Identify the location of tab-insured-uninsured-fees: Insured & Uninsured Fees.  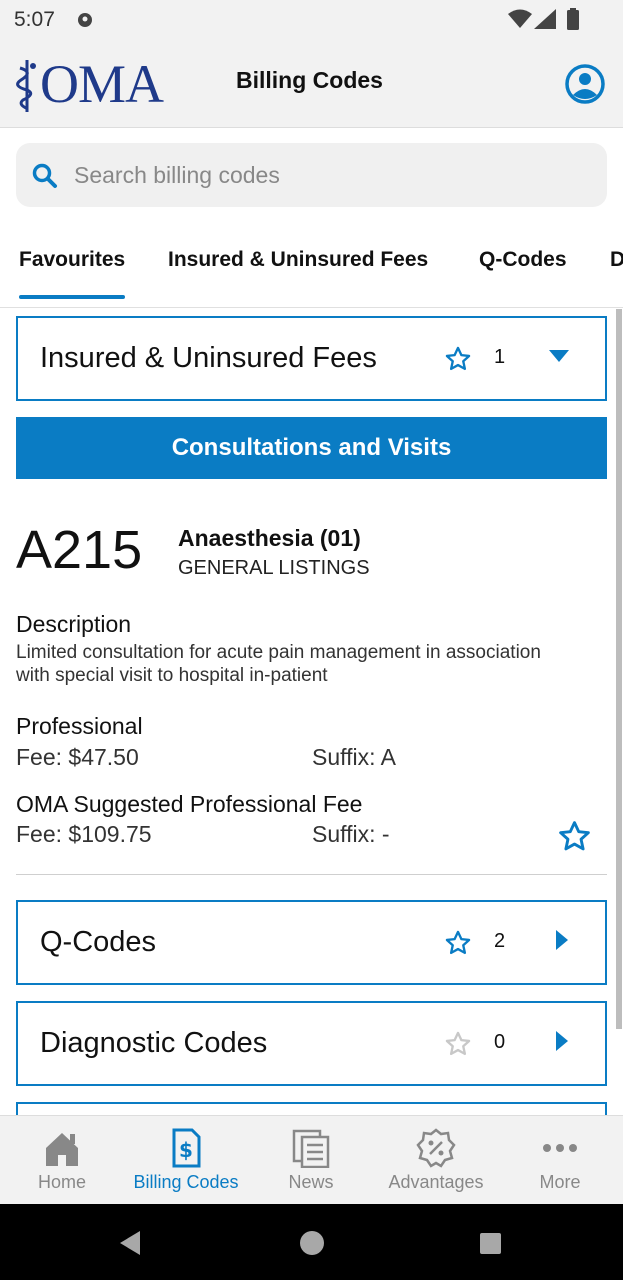
(298, 260).